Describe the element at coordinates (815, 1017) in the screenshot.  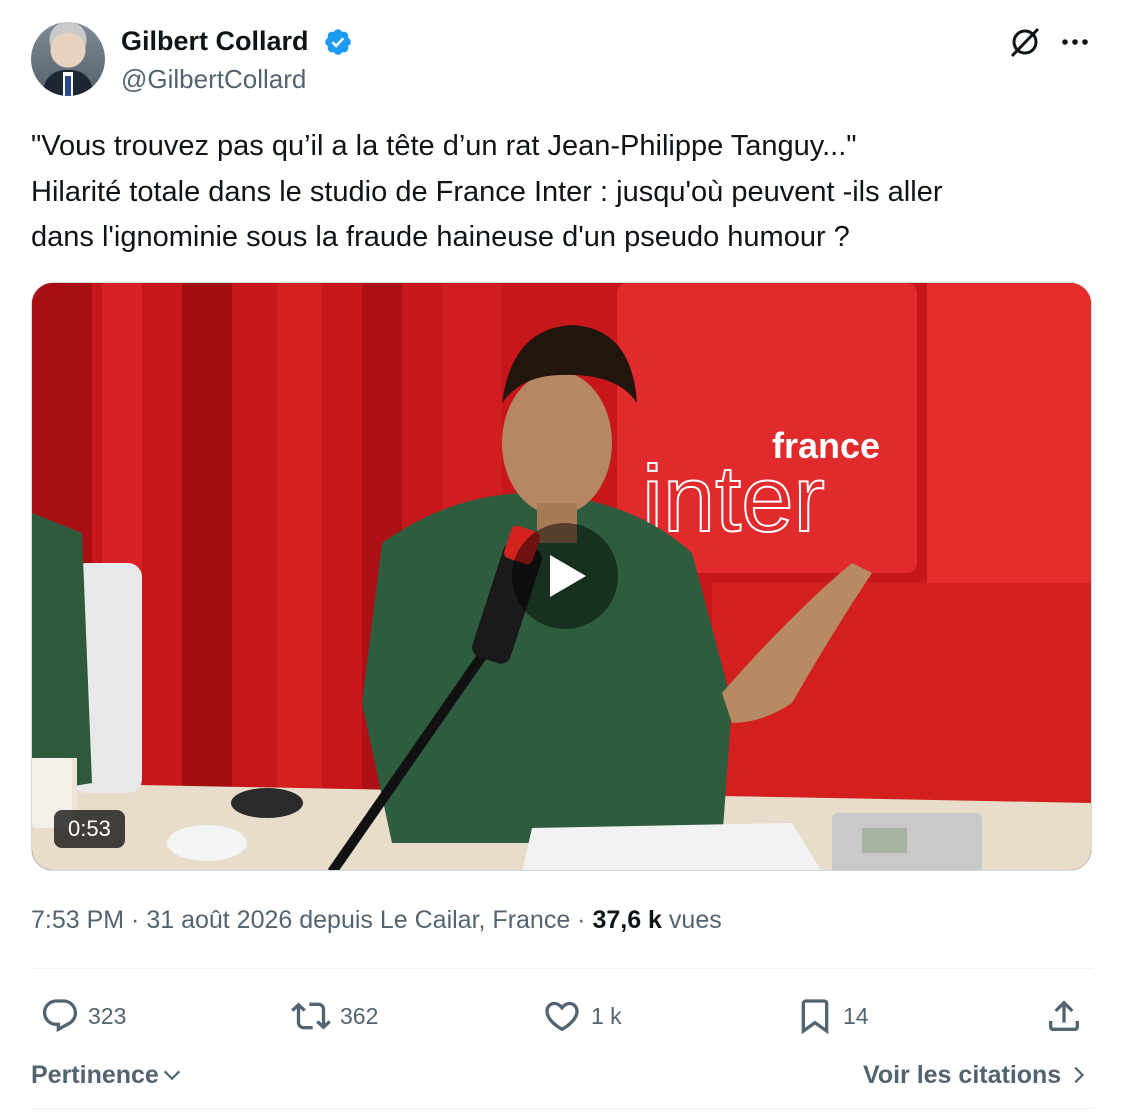
I see `bookmark-icon` at that location.